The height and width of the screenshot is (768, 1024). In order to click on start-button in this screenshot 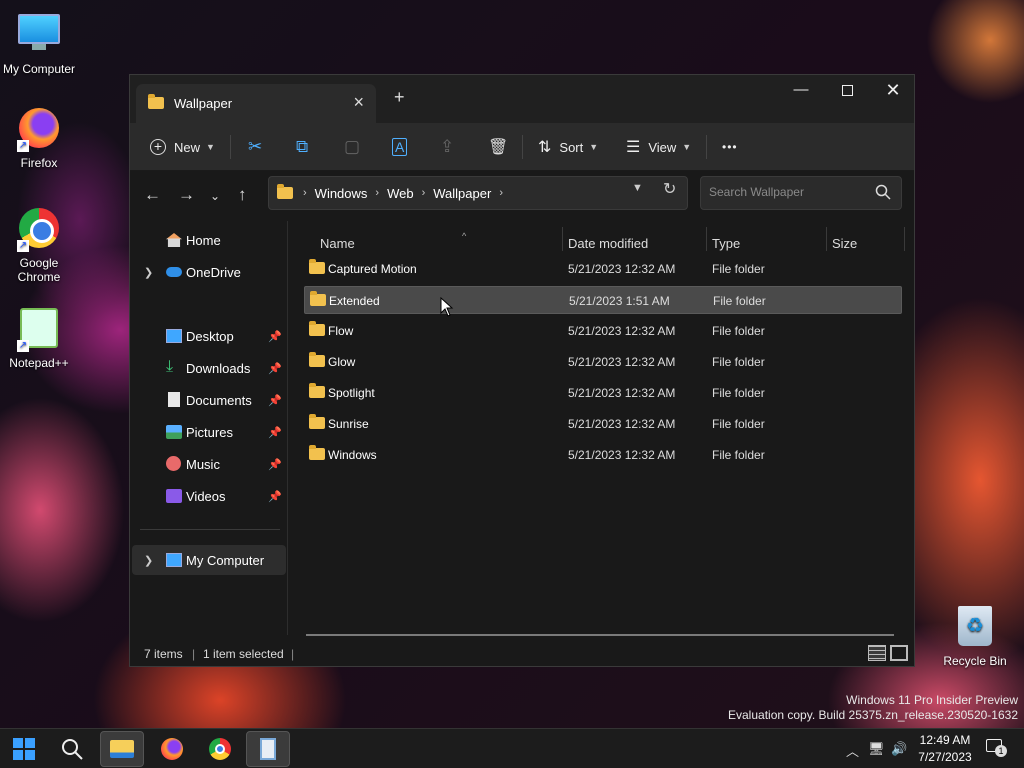, I will do `click(24, 749)`.